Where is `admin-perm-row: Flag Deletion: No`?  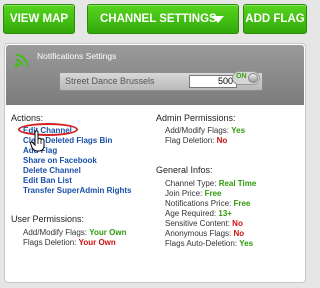
admin-perm-row: Flag Deletion: No is located at coordinates (196, 140).